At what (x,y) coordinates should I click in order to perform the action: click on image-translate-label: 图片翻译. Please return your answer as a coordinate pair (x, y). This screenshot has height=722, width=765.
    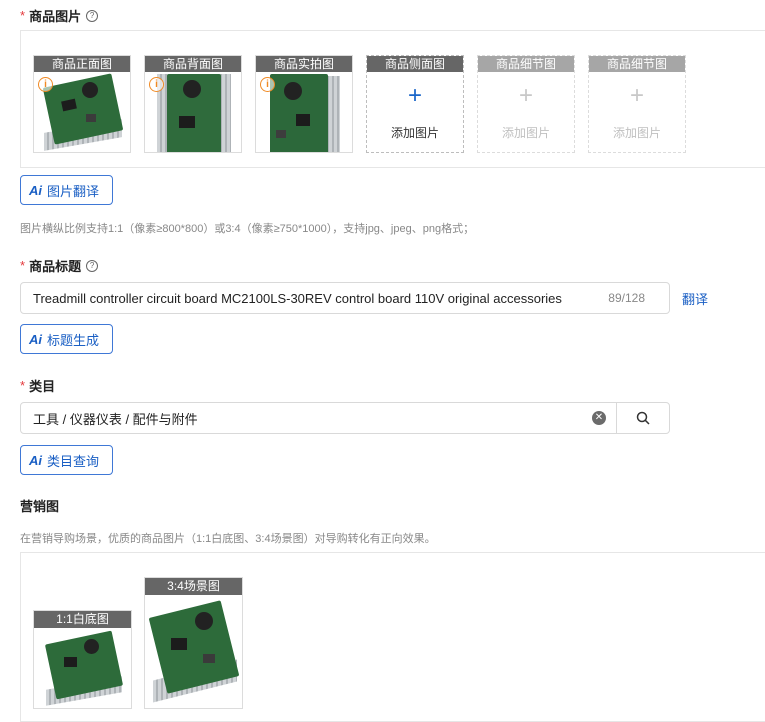
    Looking at the image, I should click on (73, 191).